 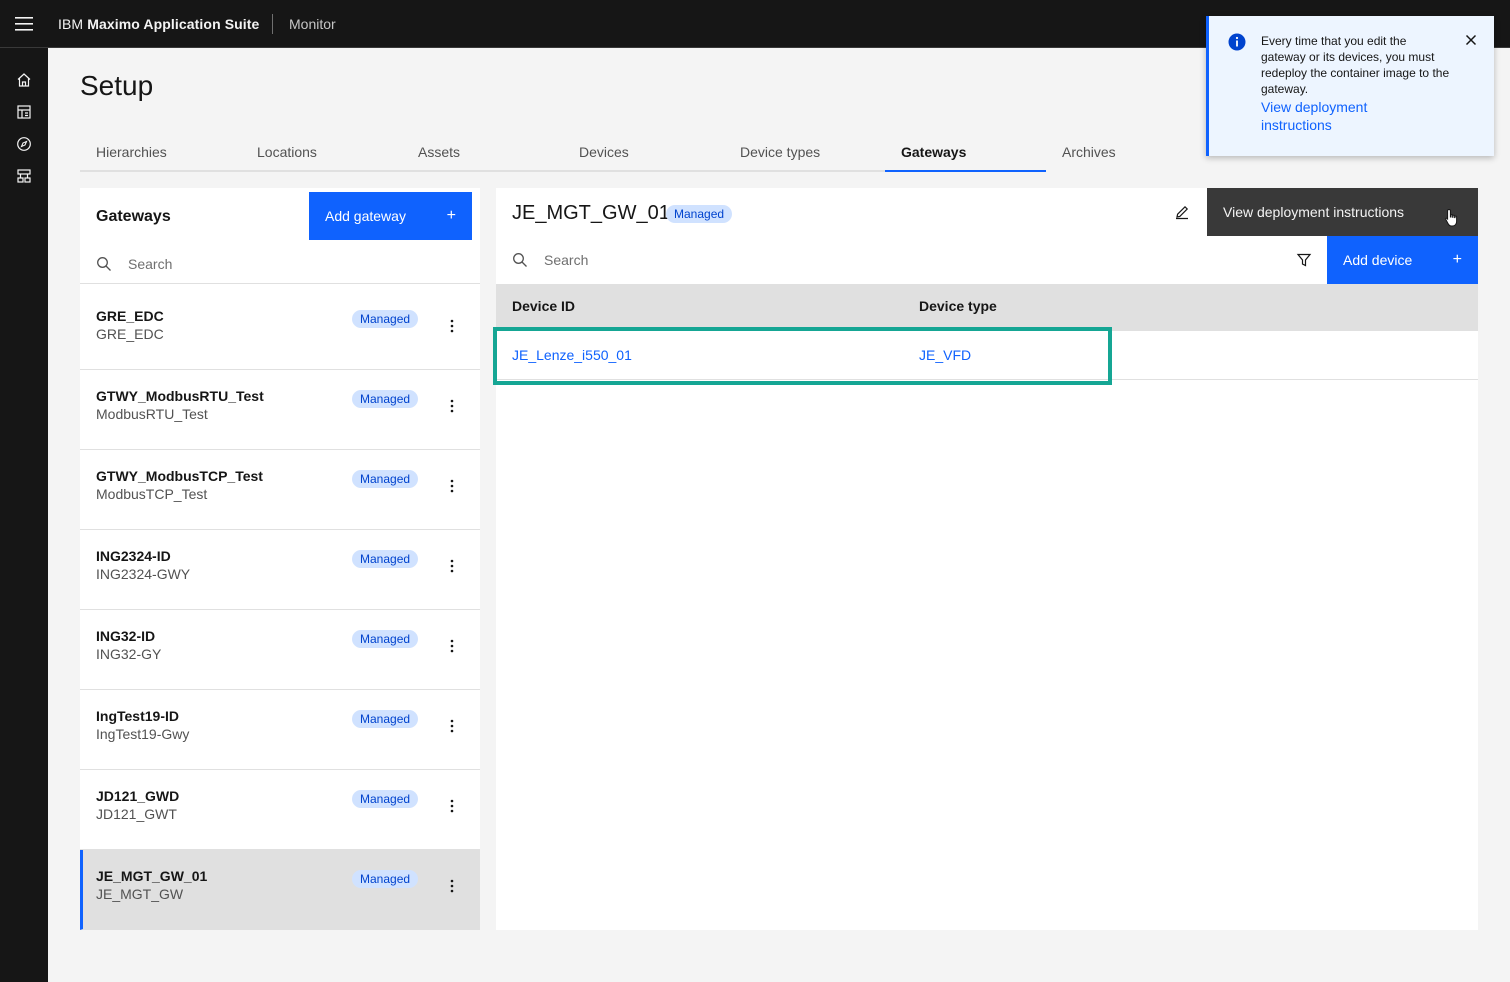 What do you see at coordinates (985, 356) in the screenshot?
I see `table-row: JE_Lenze_i550_01 JE_VFD` at bounding box center [985, 356].